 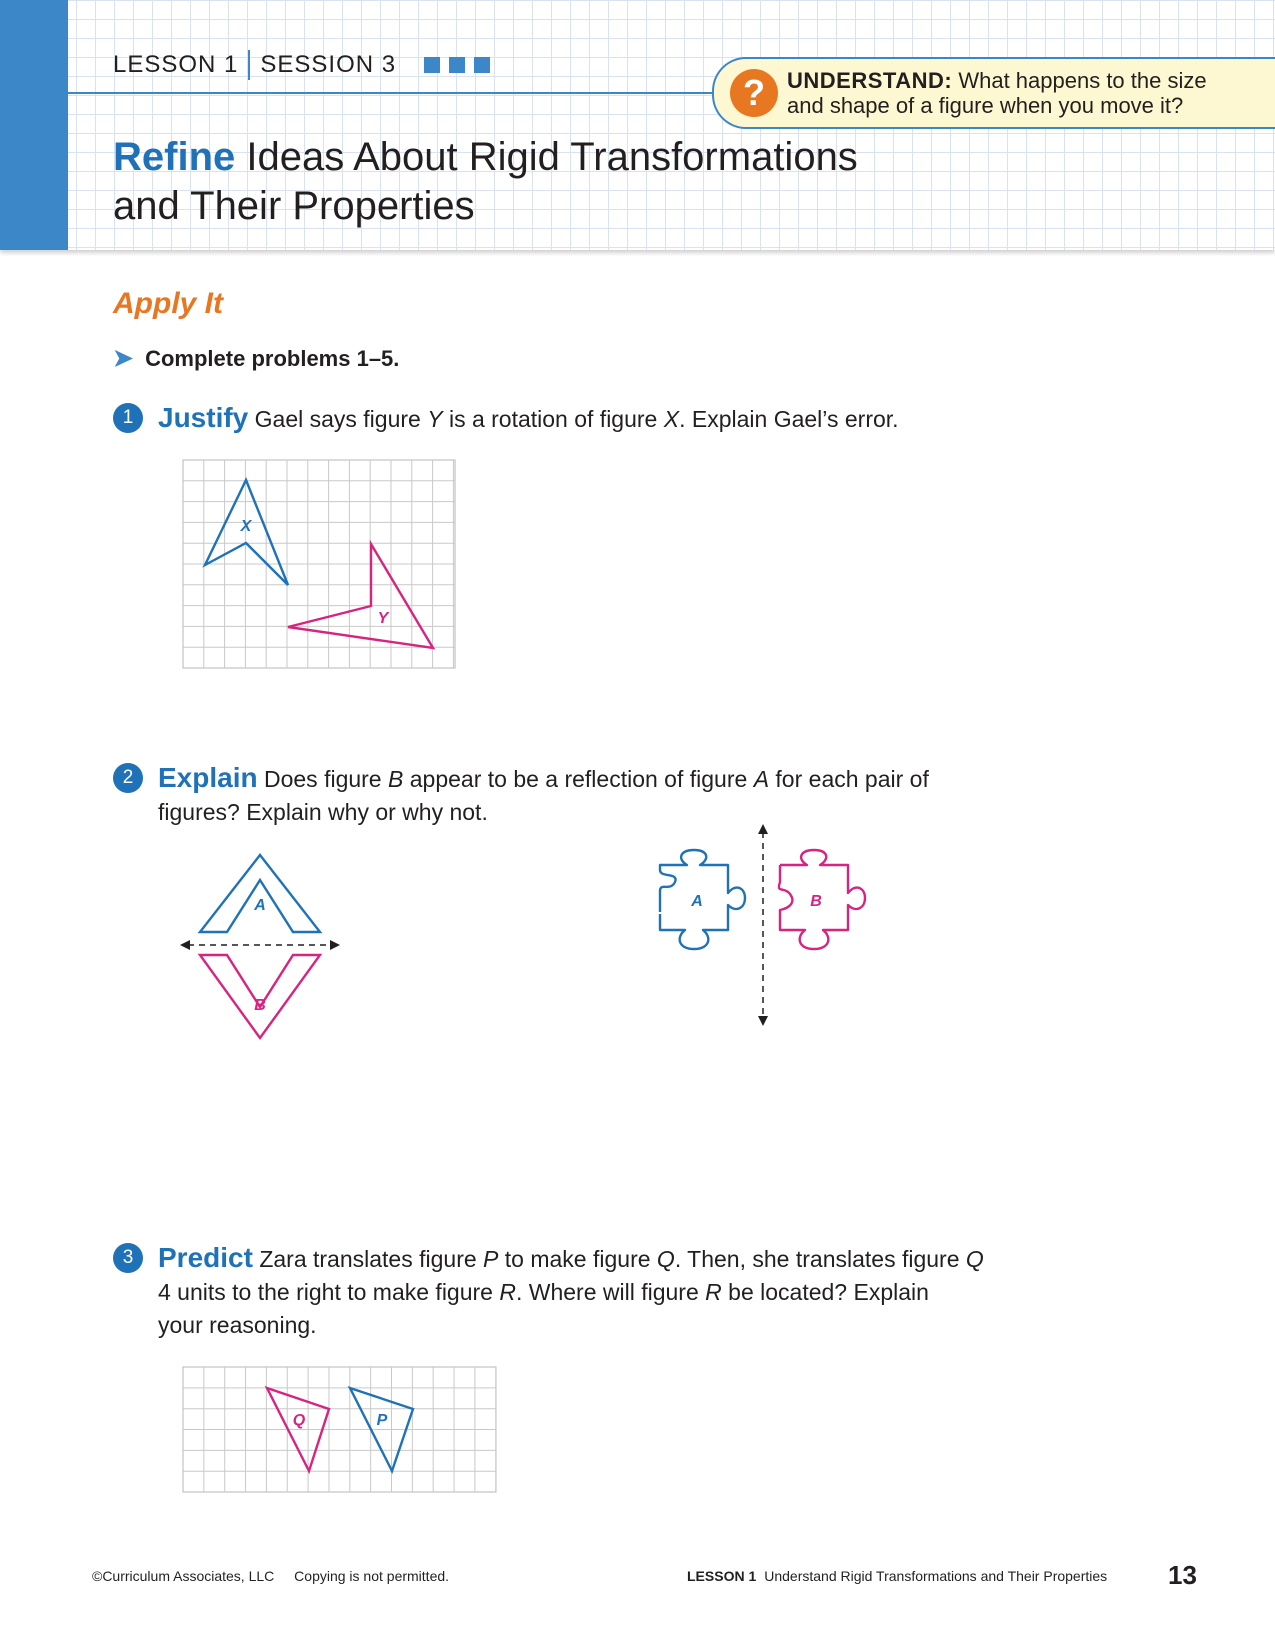 What do you see at coordinates (1082, 80) in the screenshot?
I see `understand-text-line1: What happens to the size` at bounding box center [1082, 80].